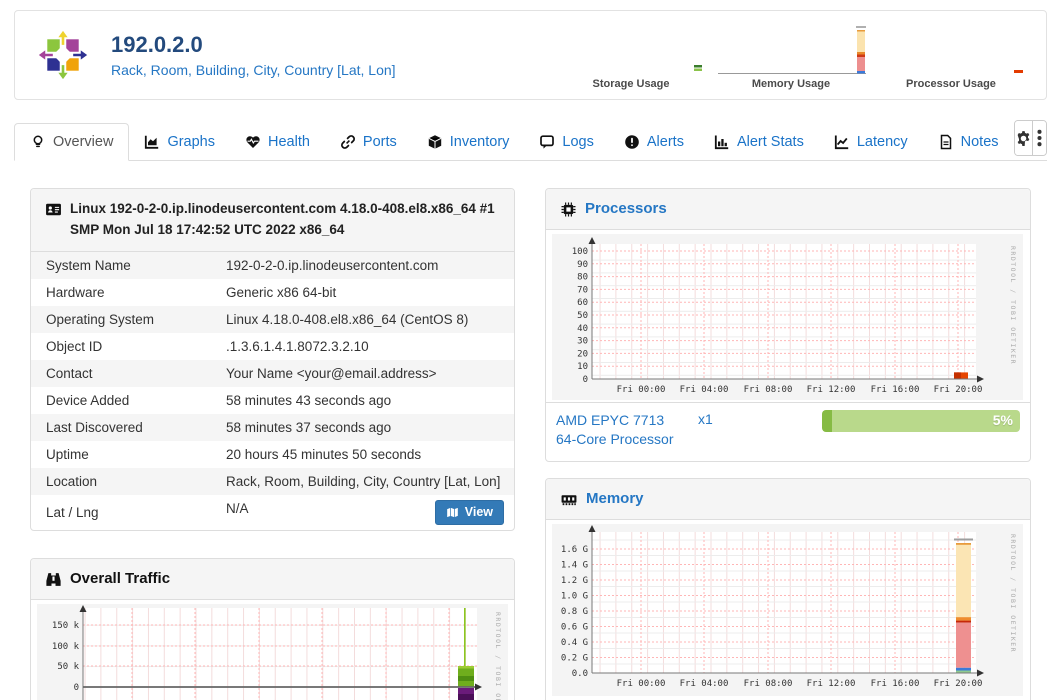  I want to click on mini-processor: Processor Usage, so click(951, 57).